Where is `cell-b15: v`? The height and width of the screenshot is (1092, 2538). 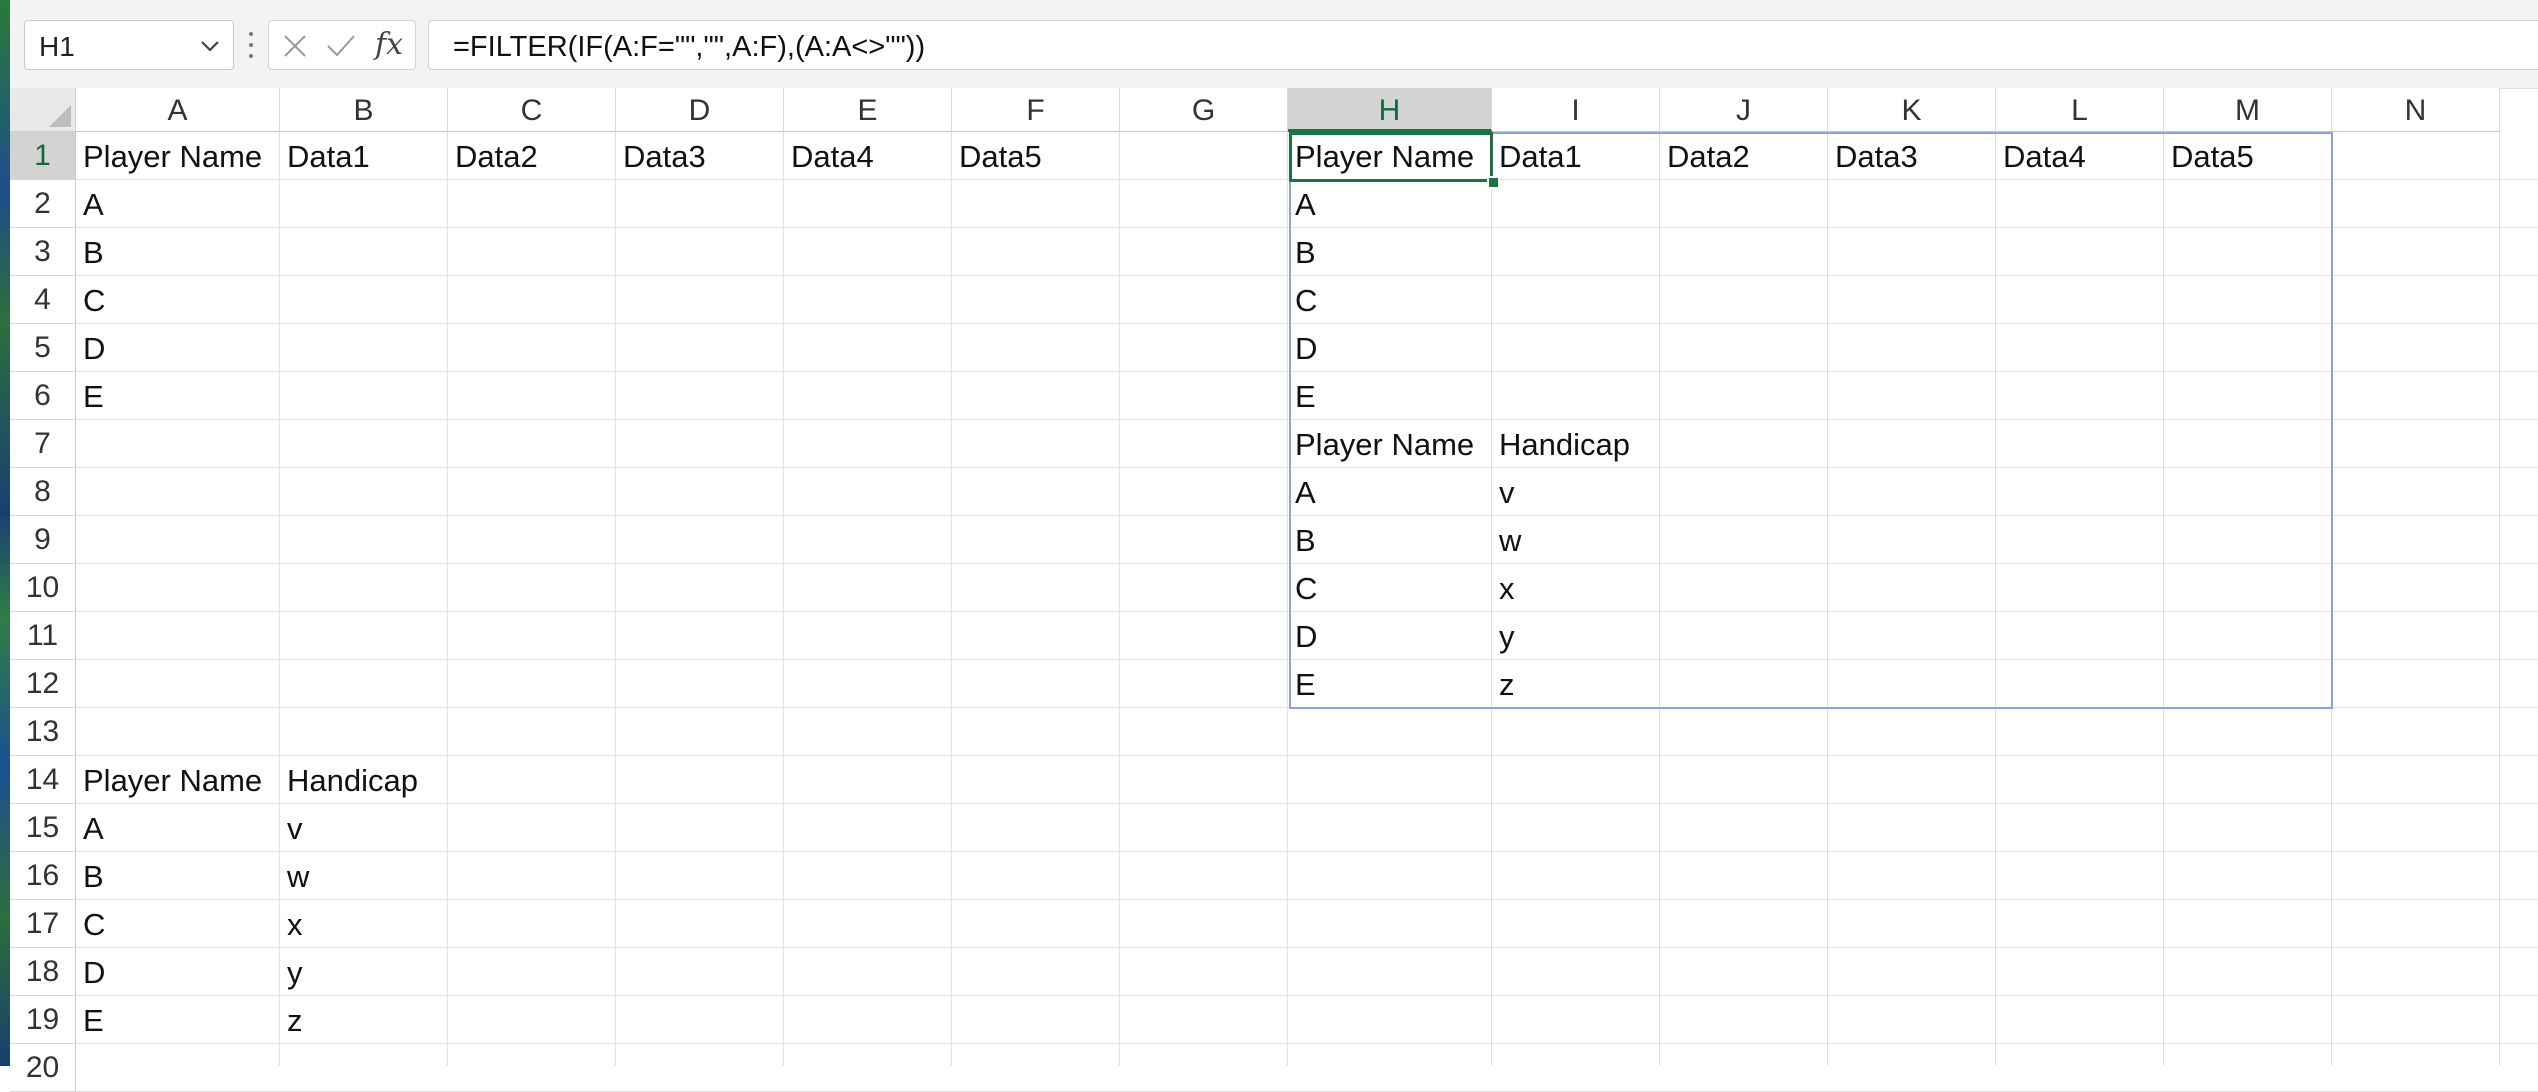
cell-b15: v is located at coordinates (364, 828).